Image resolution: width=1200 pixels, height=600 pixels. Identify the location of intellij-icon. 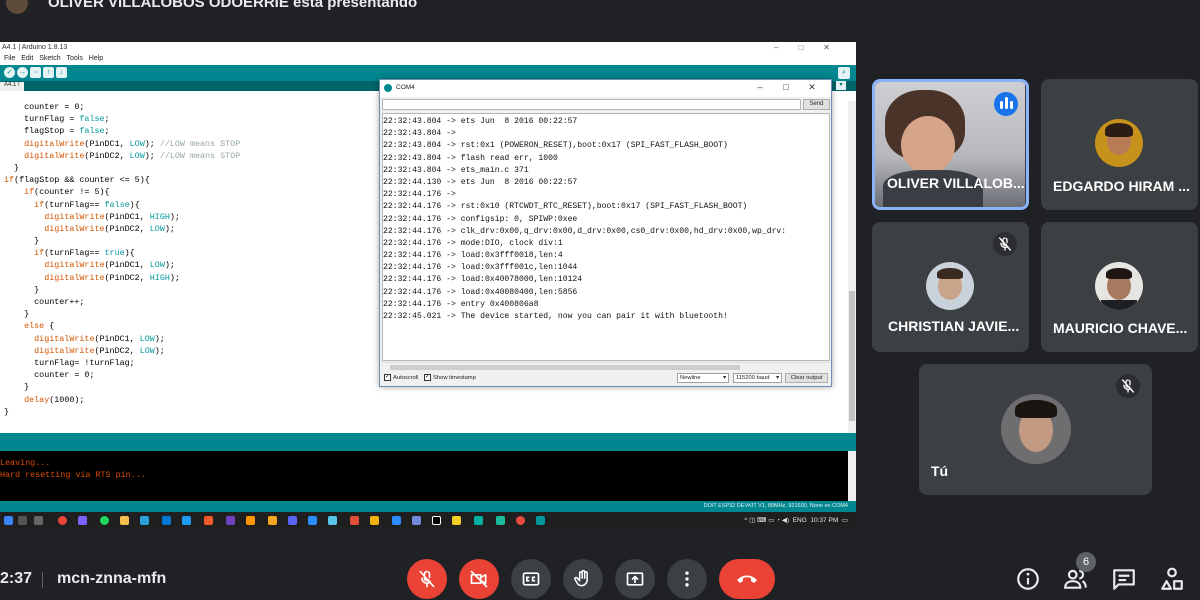
(436, 520).